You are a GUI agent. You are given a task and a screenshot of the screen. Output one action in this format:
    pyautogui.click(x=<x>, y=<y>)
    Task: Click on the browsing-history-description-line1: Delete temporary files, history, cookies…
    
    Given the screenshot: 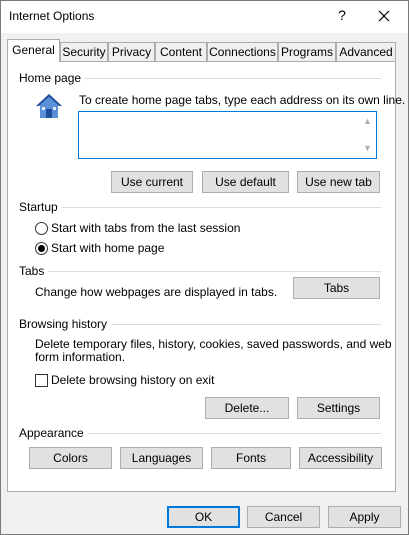 What is the action you would take?
    pyautogui.click(x=213, y=344)
    